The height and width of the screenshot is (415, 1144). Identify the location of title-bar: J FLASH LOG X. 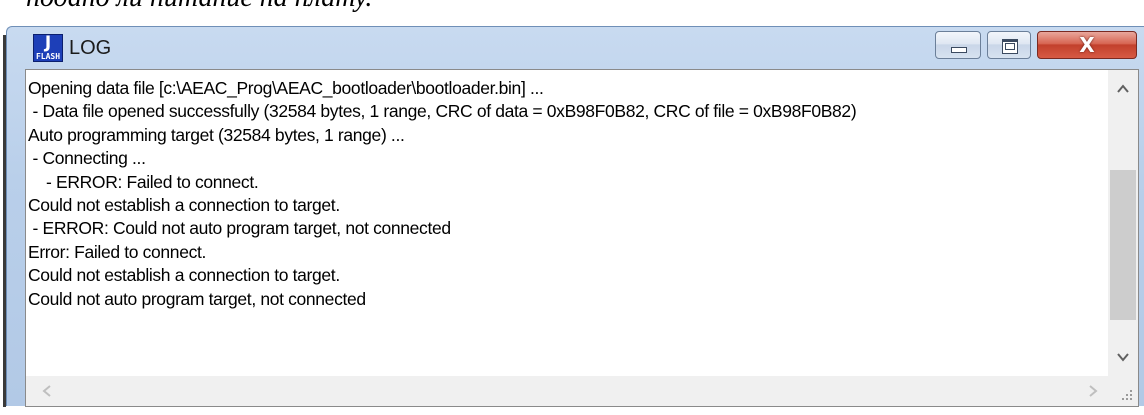
(575, 48).